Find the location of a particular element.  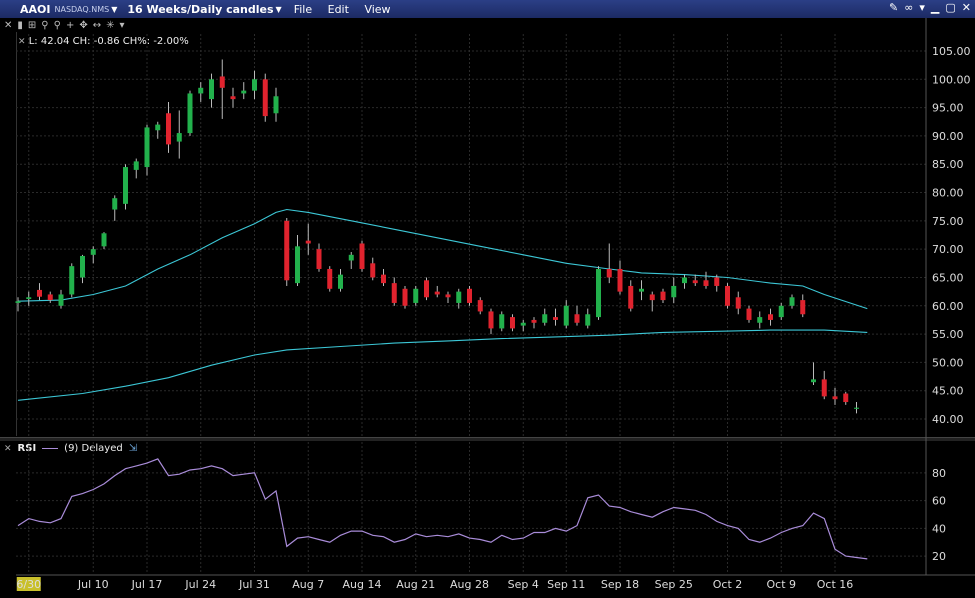

date-tick-label: Aug 14 is located at coordinates (362, 584).